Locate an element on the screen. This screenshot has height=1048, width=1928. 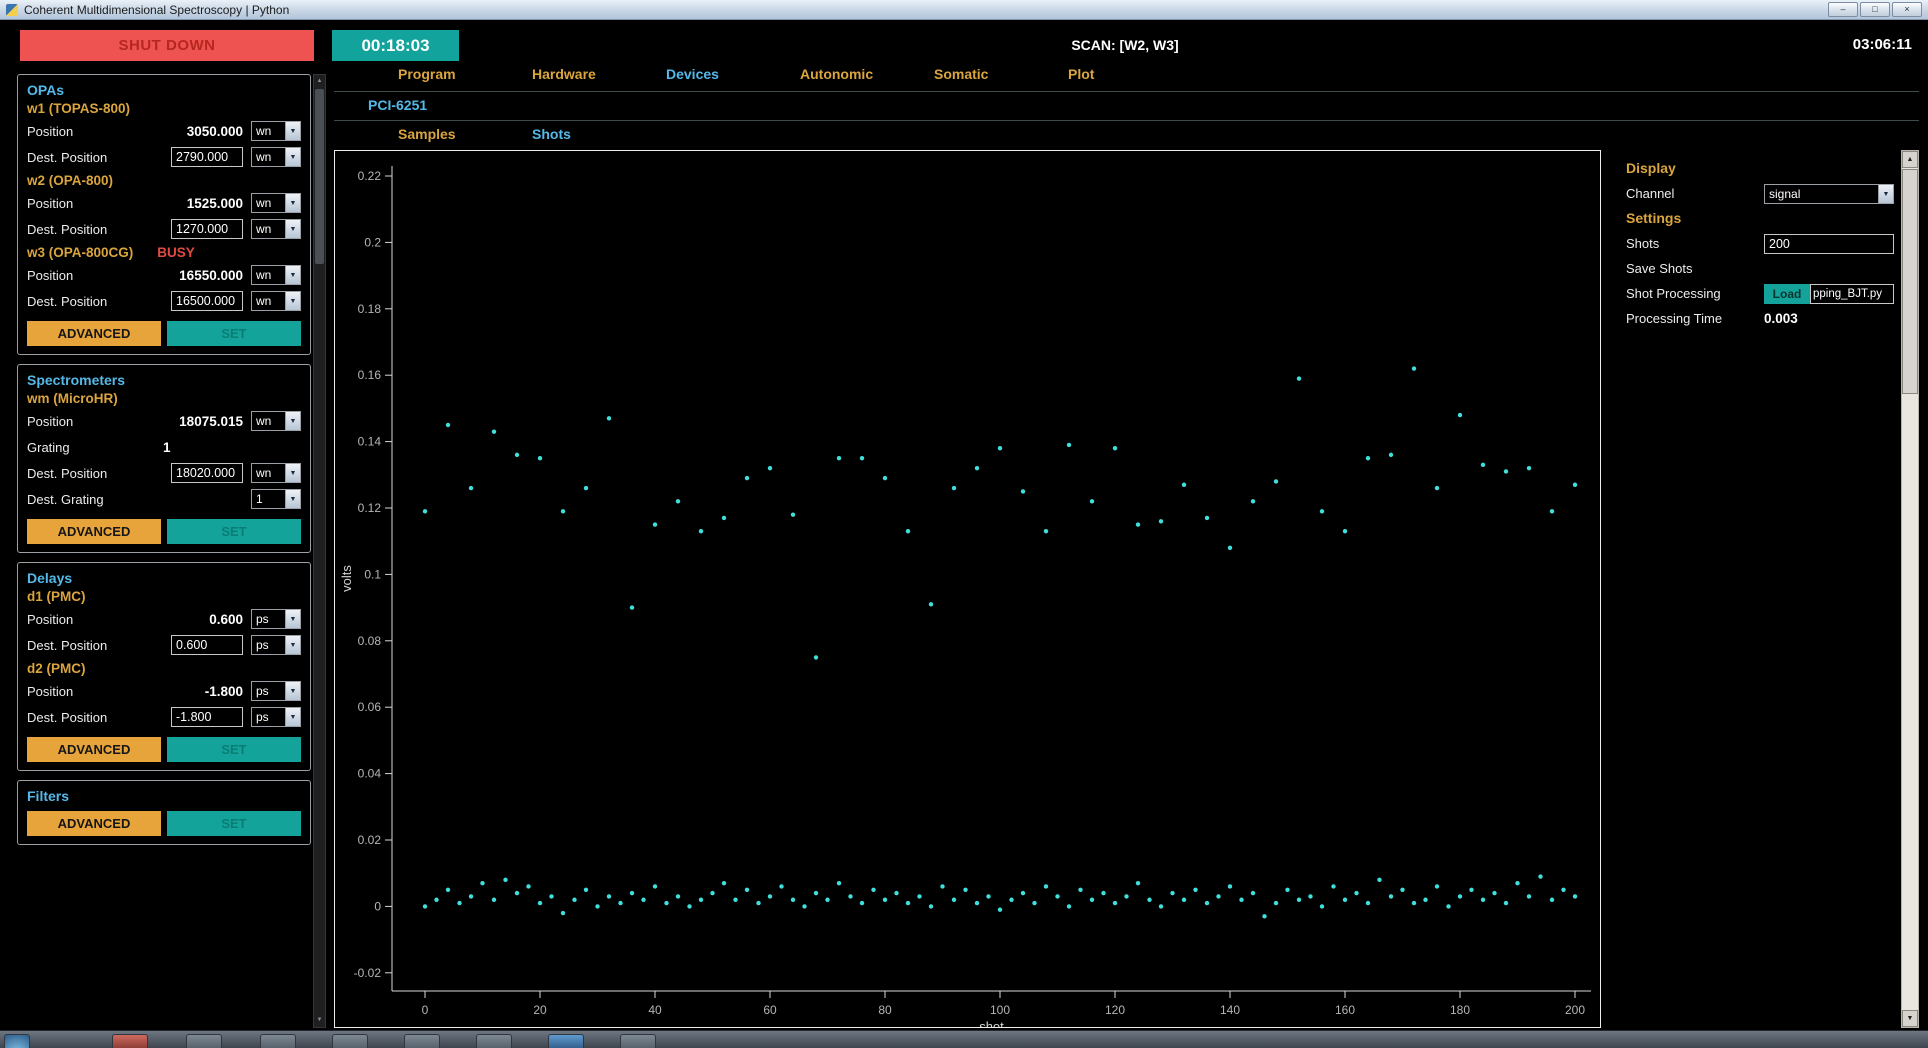
w1-units-select: wn ▼ is located at coordinates (276, 131).